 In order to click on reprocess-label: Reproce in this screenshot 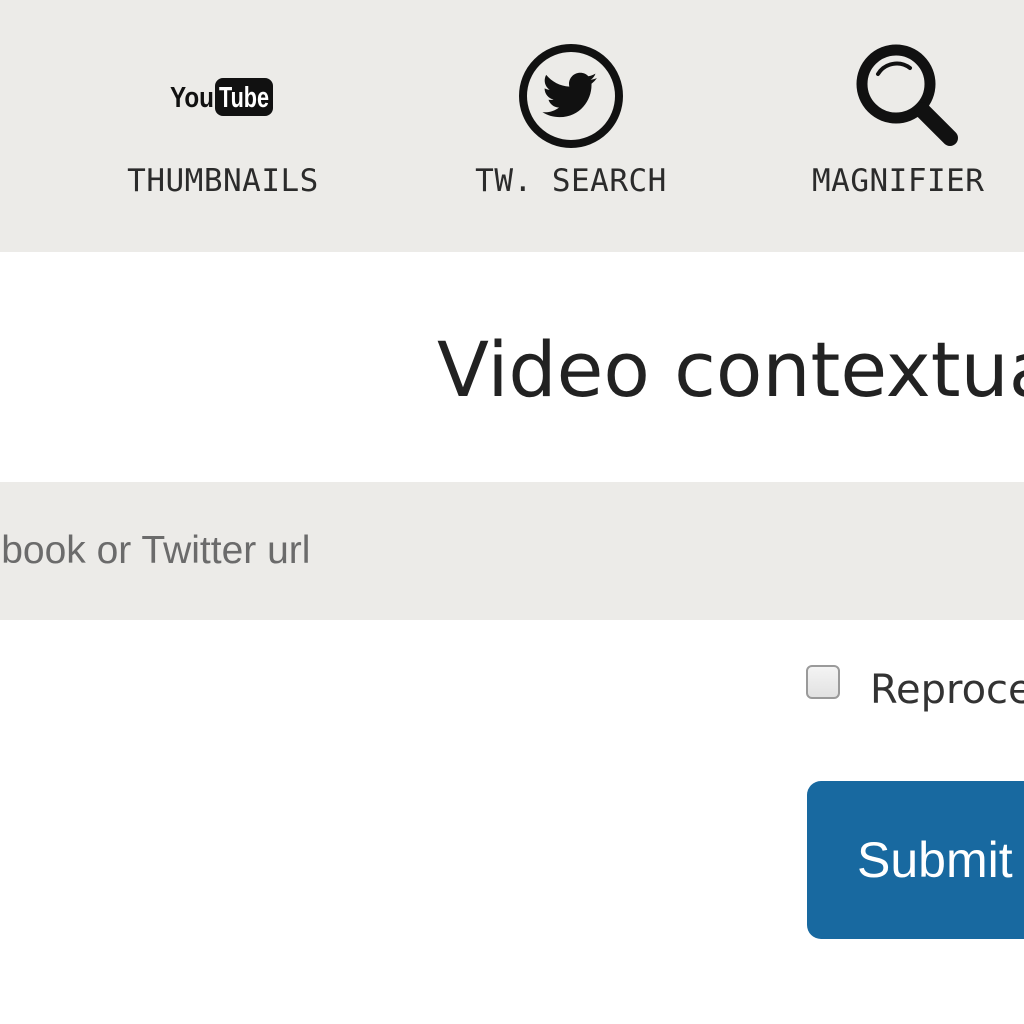, I will do `click(947, 690)`.